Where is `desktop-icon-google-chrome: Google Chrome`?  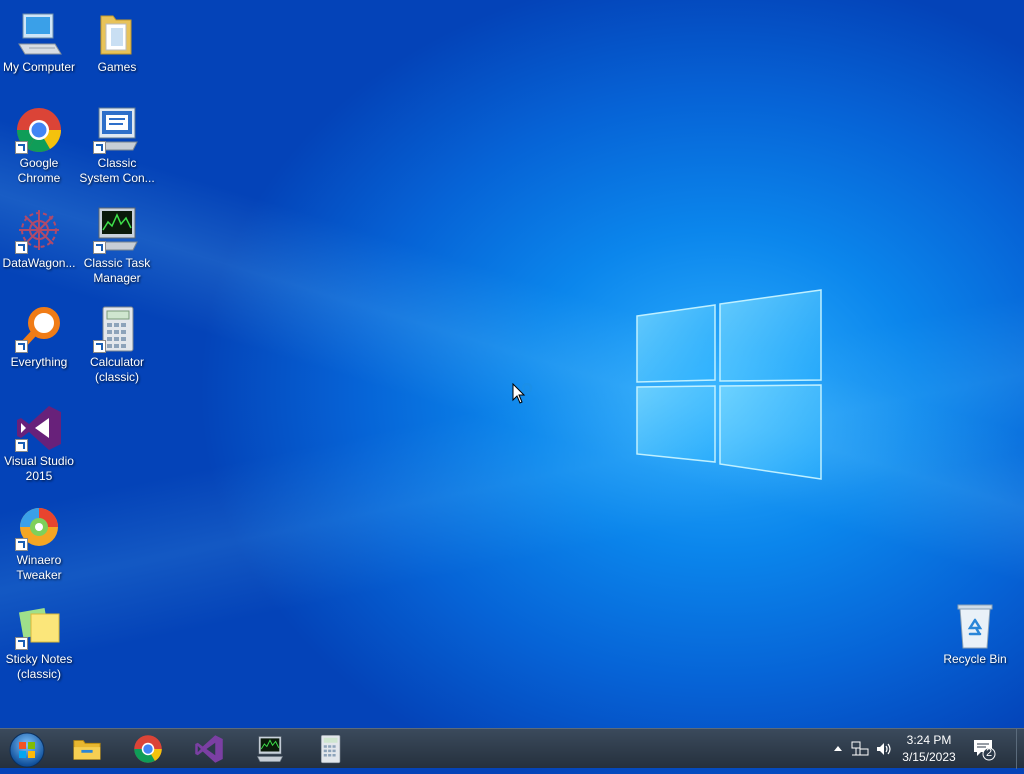 desktop-icon-google-chrome: Google Chrome is located at coordinates (39, 146).